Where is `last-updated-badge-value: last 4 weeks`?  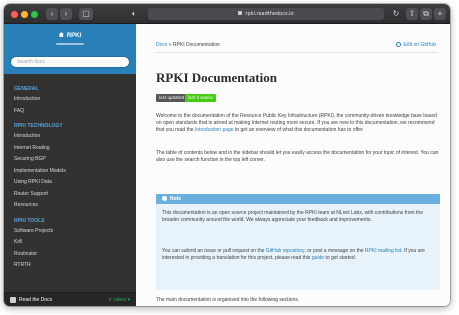
last-updated-badge-value: last 4 weeks is located at coordinates (200, 98).